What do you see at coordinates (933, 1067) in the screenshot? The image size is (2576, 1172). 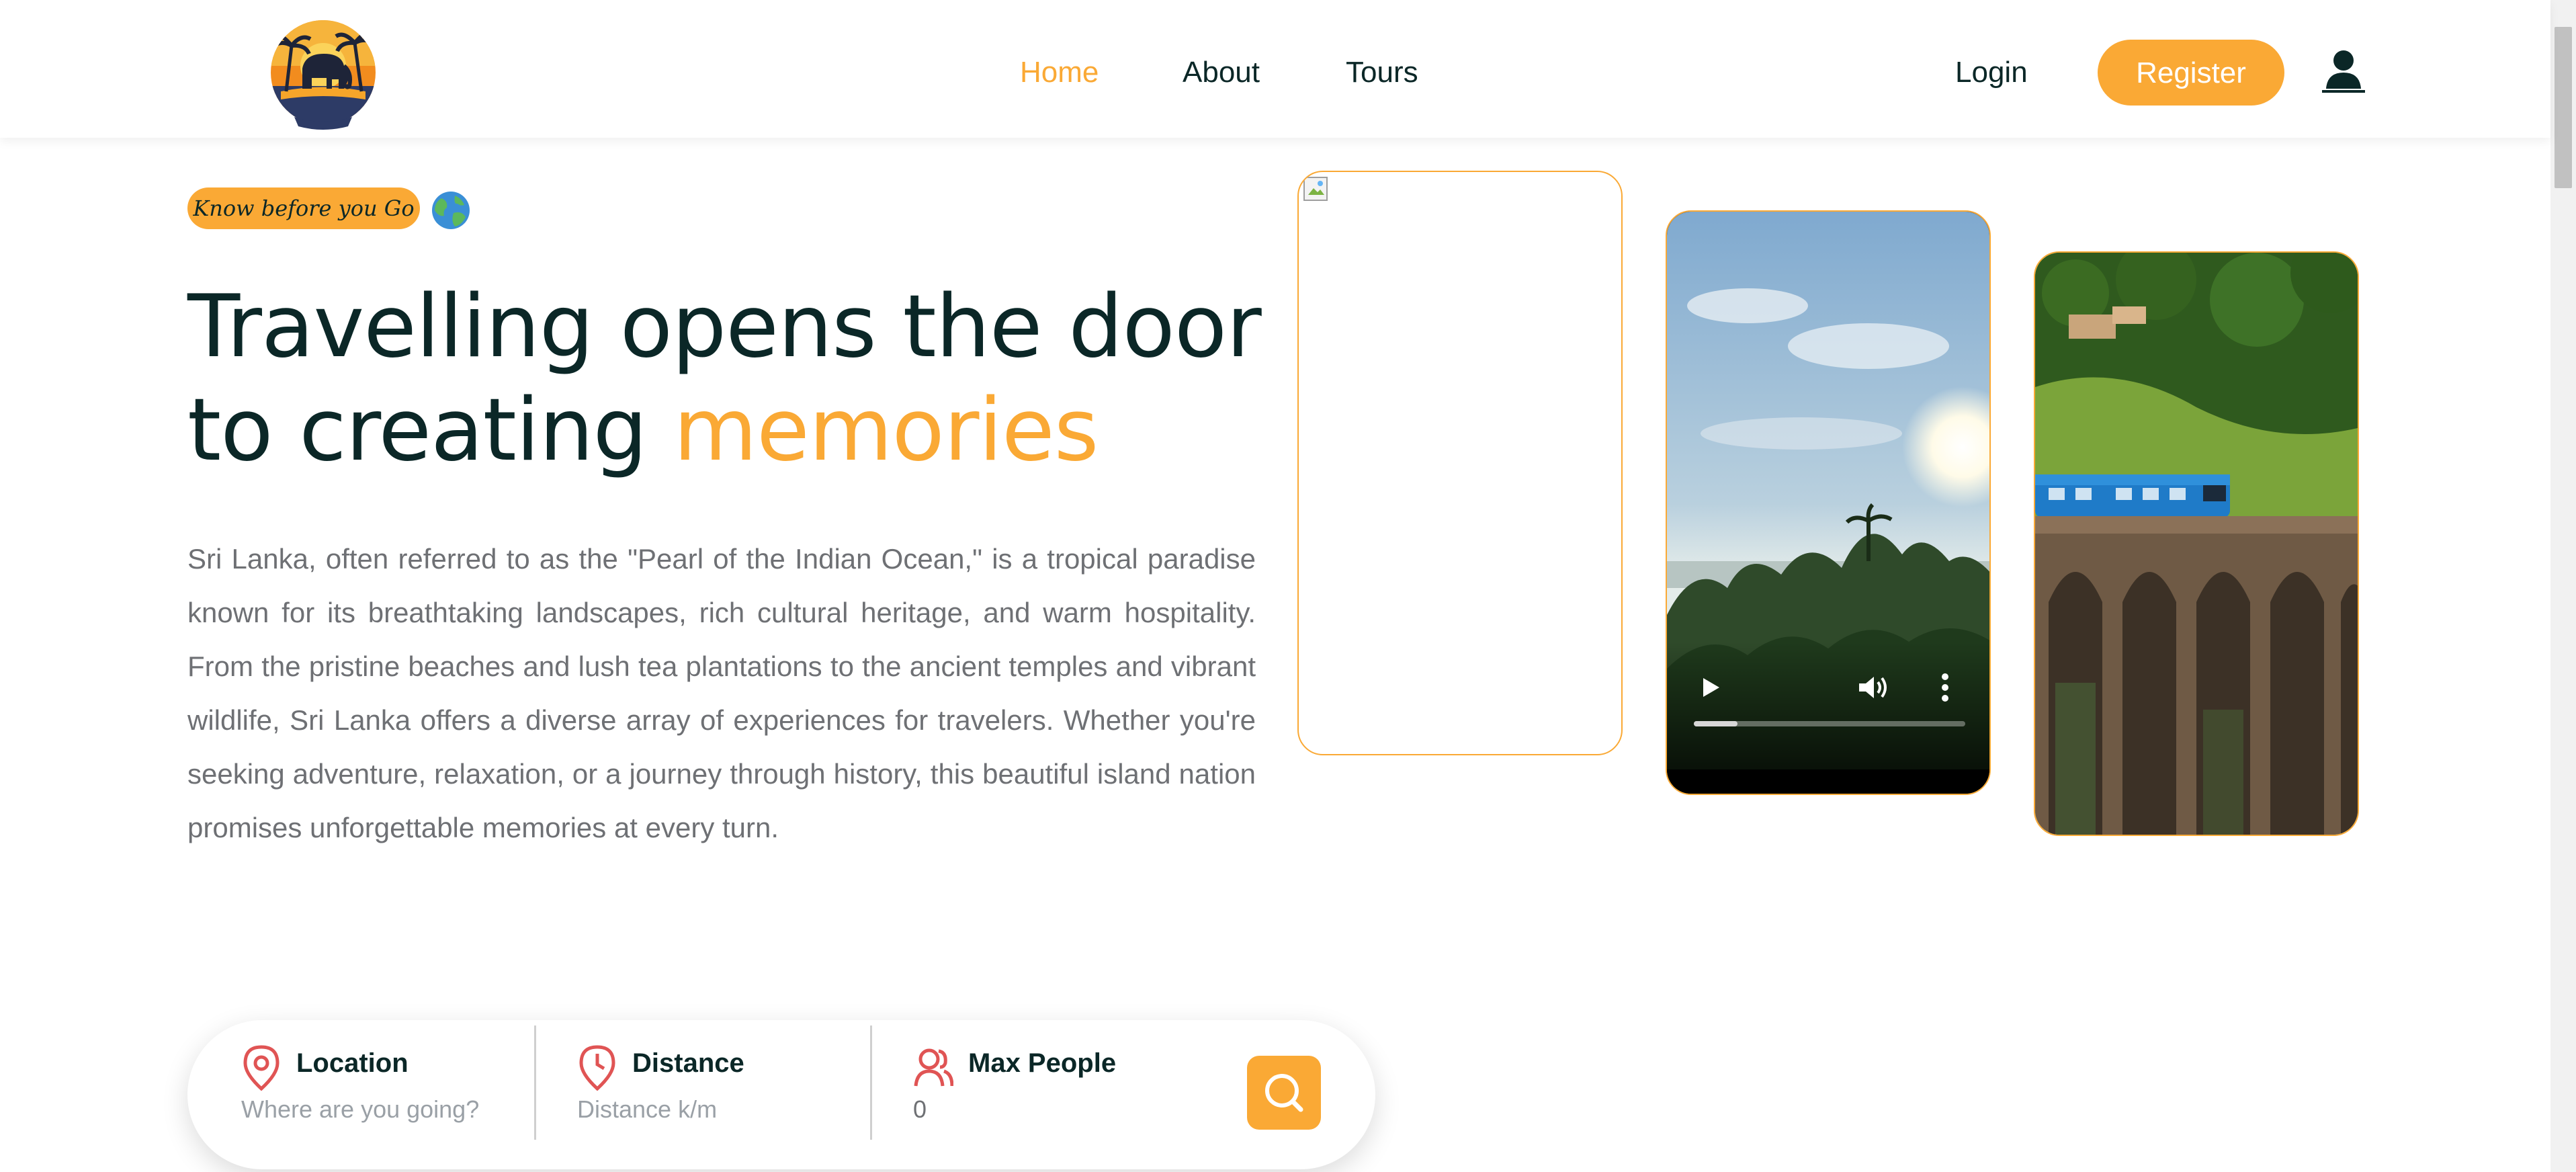 I see `people-icon` at bounding box center [933, 1067].